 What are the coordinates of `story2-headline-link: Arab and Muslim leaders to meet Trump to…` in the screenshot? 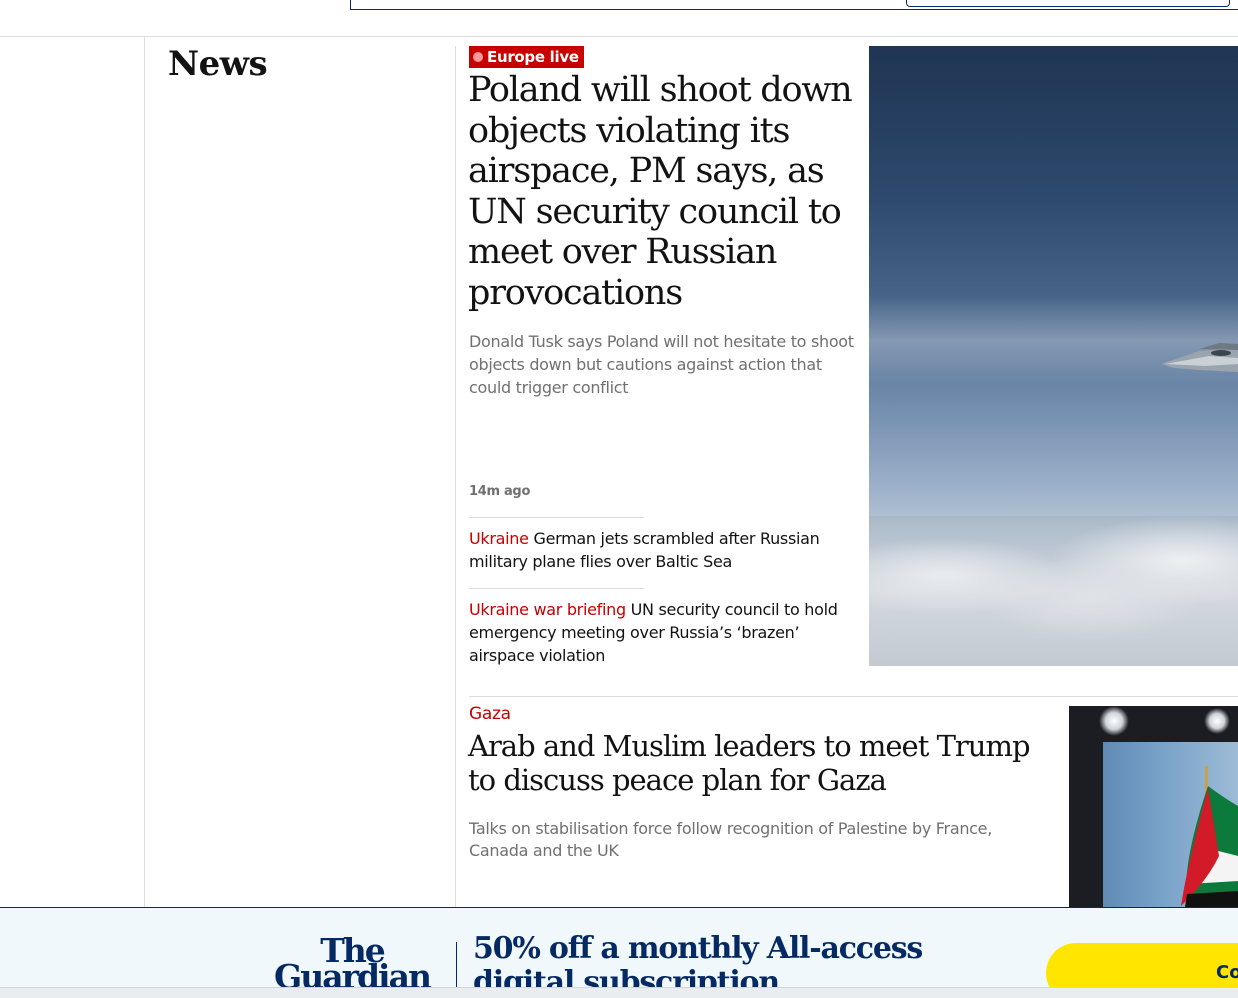 It's located at (753, 763).